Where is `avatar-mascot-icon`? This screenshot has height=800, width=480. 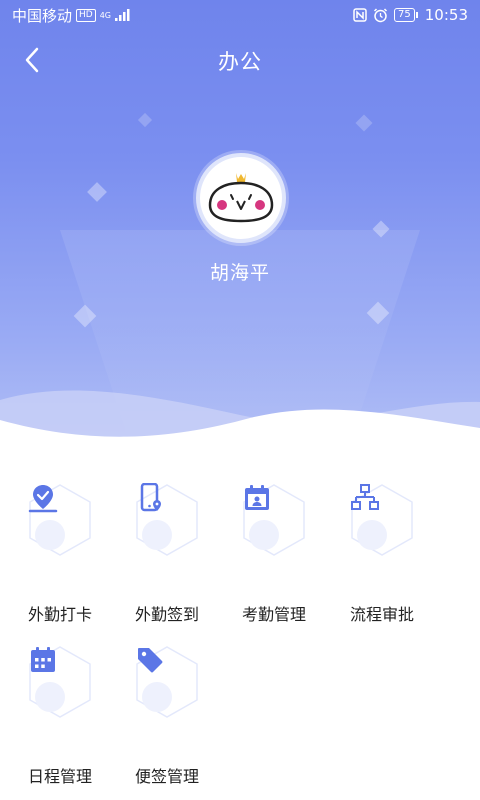
avatar-mascot-icon is located at coordinates (241, 198).